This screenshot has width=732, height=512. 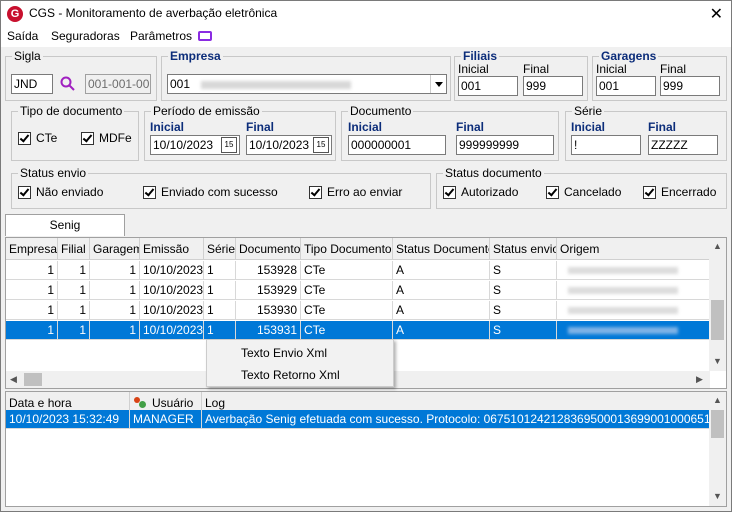 What do you see at coordinates (290, 375) in the screenshot?
I see `menu-item-texto-retorno-xml: Texto Retorno Xml` at bounding box center [290, 375].